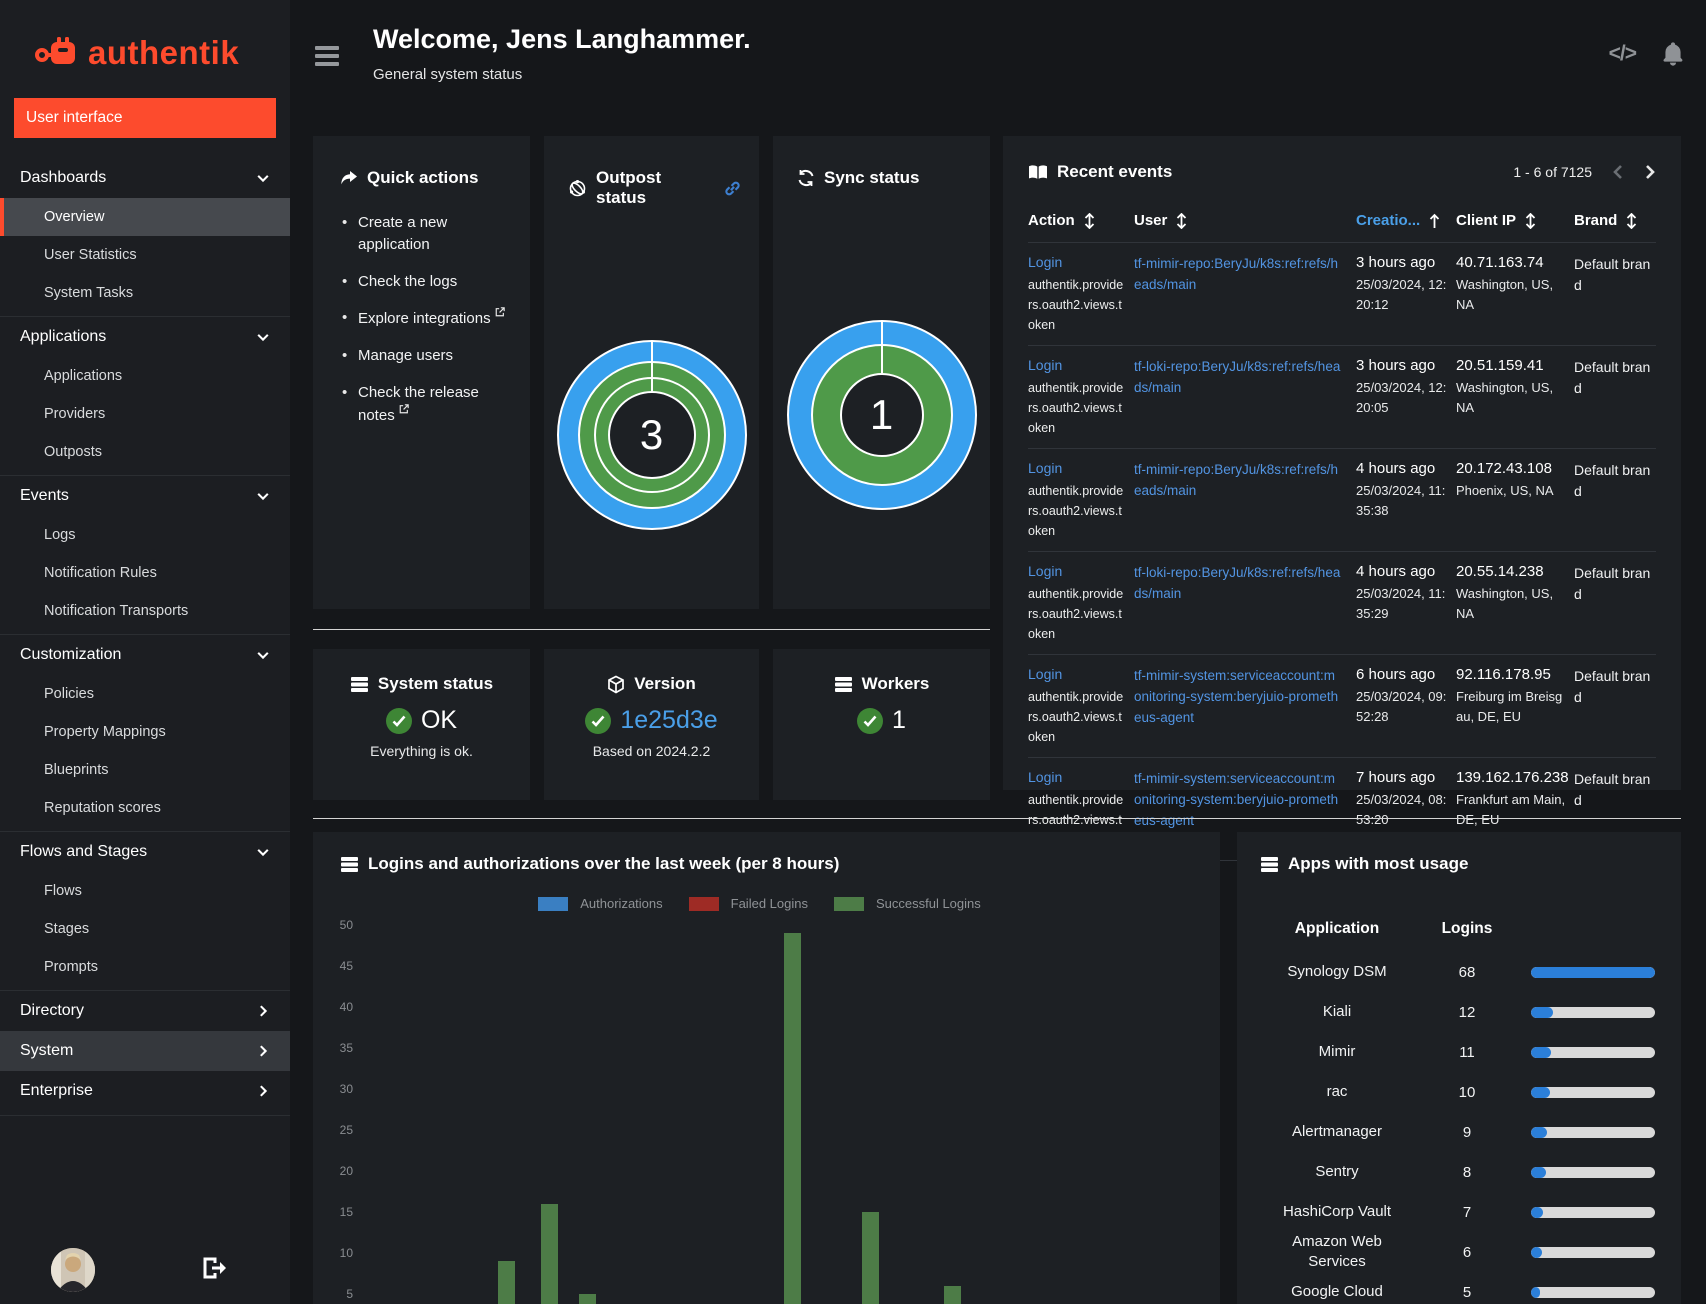 The image size is (1706, 1304). Describe the element at coordinates (145, 967) in the screenshot. I see `sidebar-item-prompts: Prompts` at that location.